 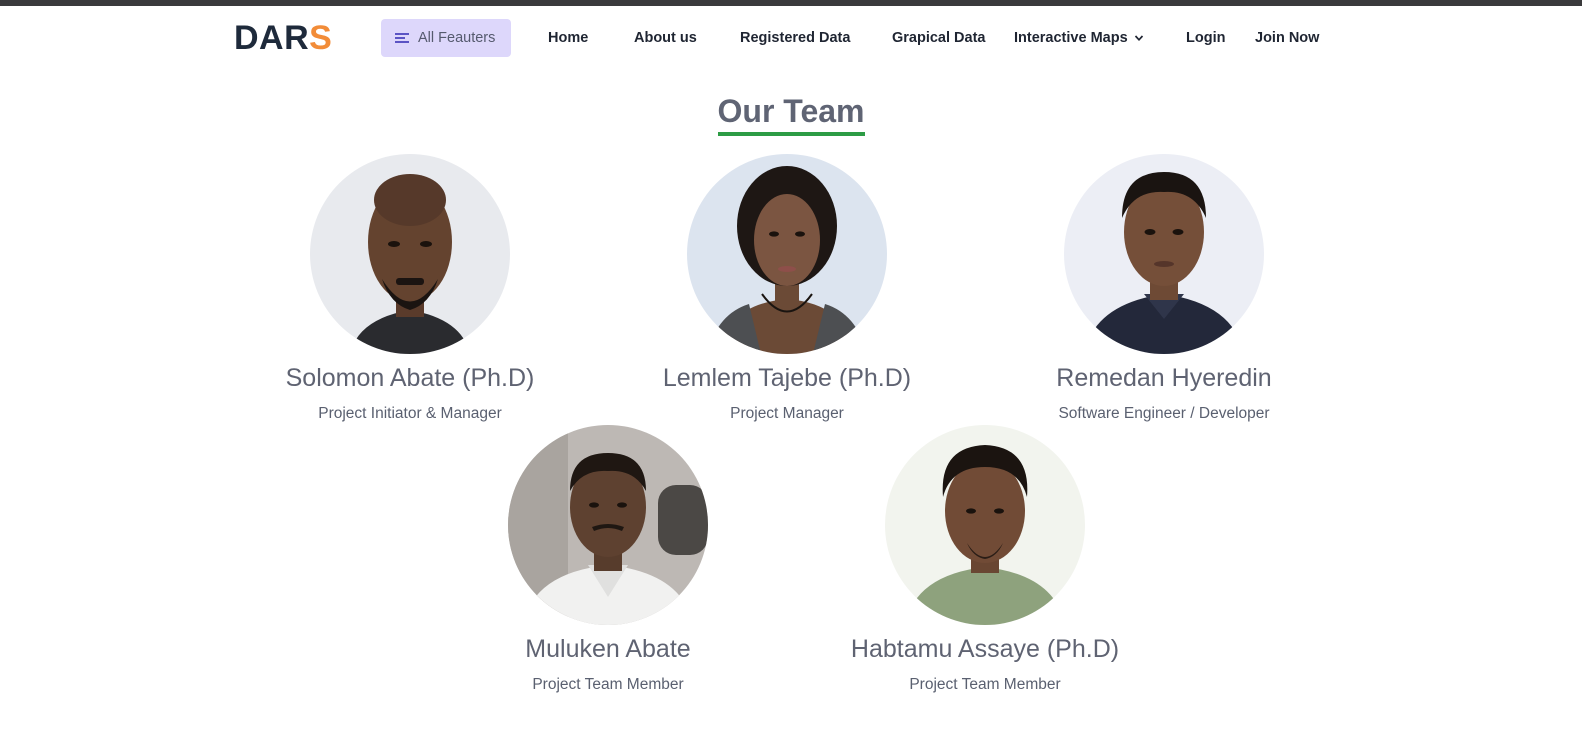 What do you see at coordinates (1164, 378) in the screenshot?
I see `member-name: Remedan Hyeredin` at bounding box center [1164, 378].